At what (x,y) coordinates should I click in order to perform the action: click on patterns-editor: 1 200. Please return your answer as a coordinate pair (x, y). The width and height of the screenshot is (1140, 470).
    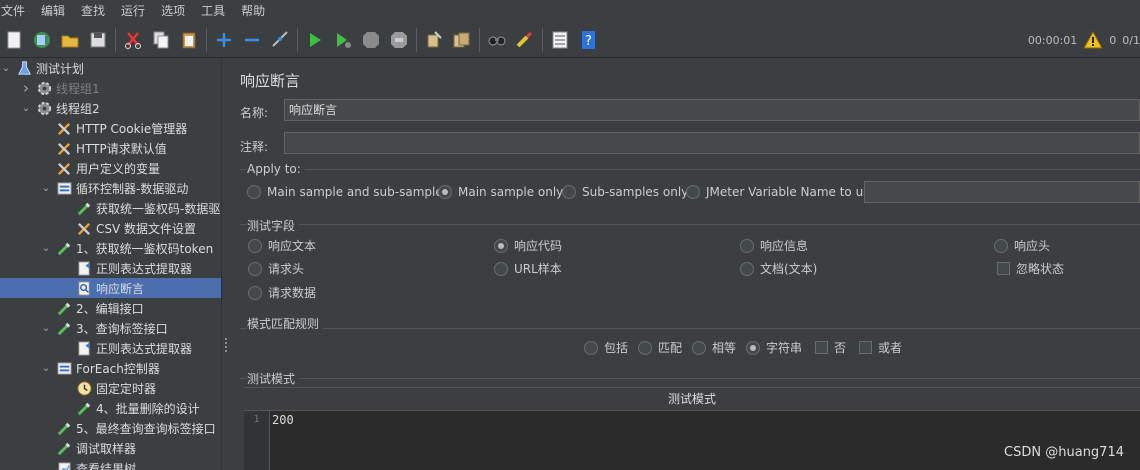
    Looking at the image, I should click on (692, 440).